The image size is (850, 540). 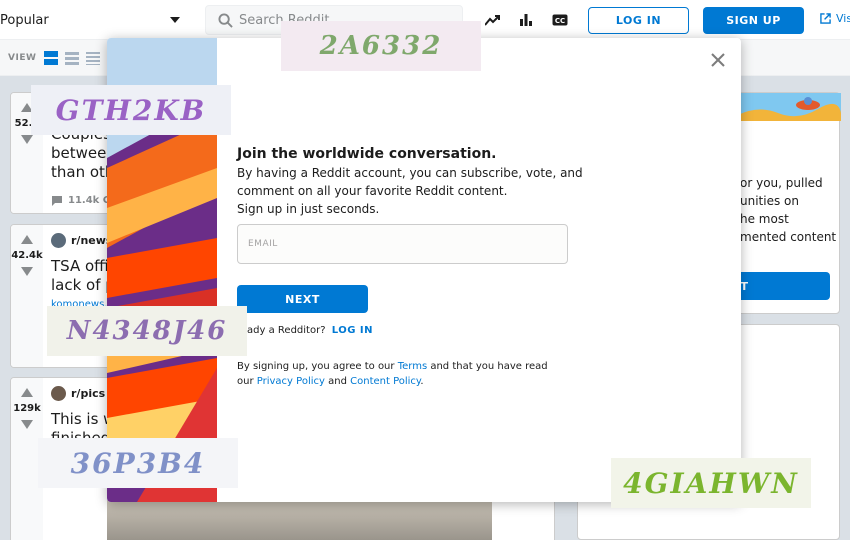 What do you see at coordinates (352, 330) in the screenshot?
I see `modal-login-link: LOG IN` at bounding box center [352, 330].